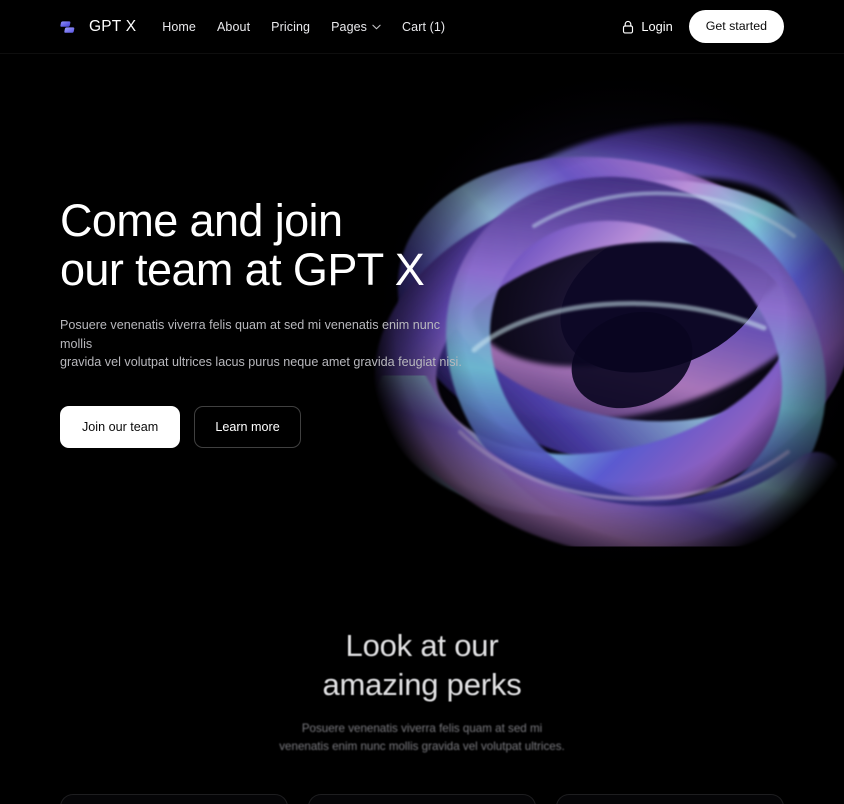  What do you see at coordinates (349, 26) in the screenshot?
I see `nav-link-pages-label: Pages` at bounding box center [349, 26].